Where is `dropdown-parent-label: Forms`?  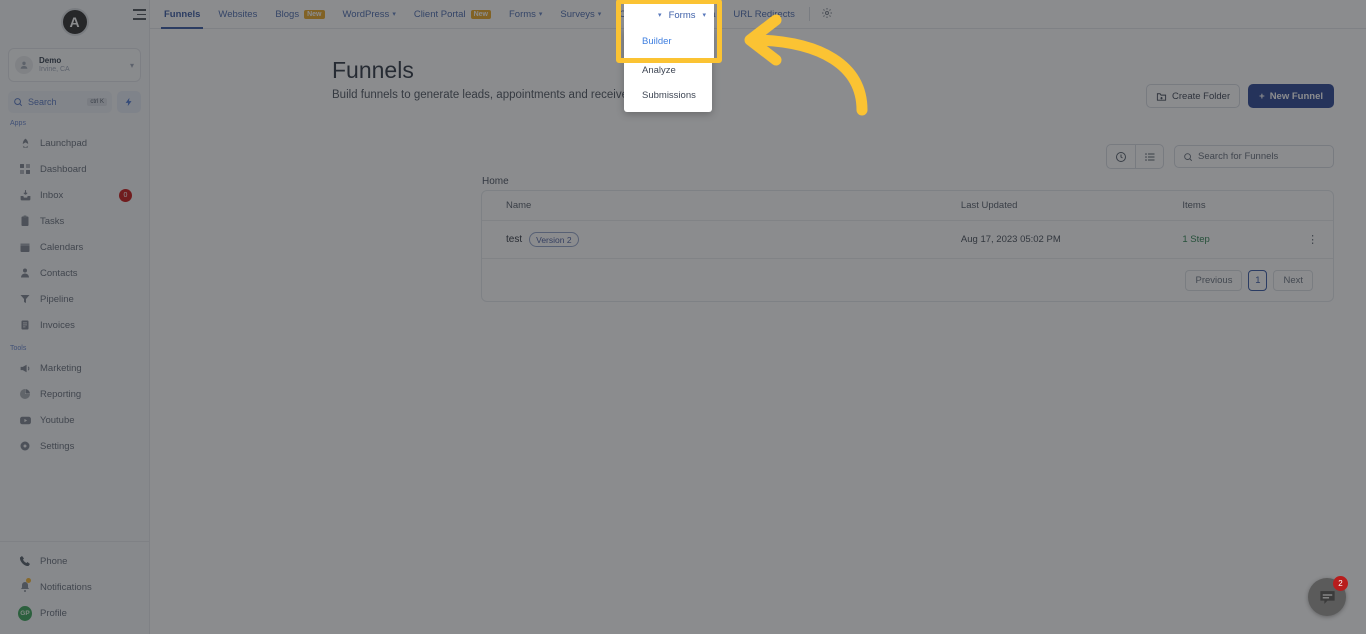 dropdown-parent-label: Forms is located at coordinates (682, 15).